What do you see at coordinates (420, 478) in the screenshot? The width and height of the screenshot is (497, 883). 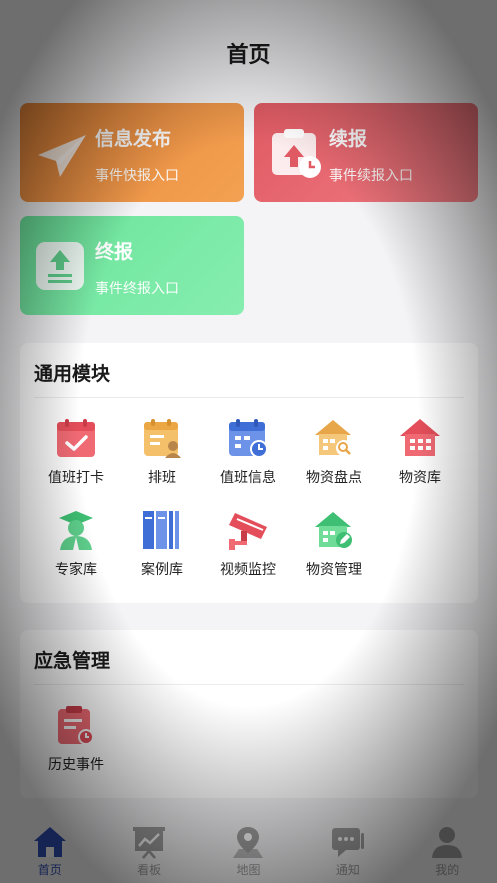 I see `module-label: 物资库` at bounding box center [420, 478].